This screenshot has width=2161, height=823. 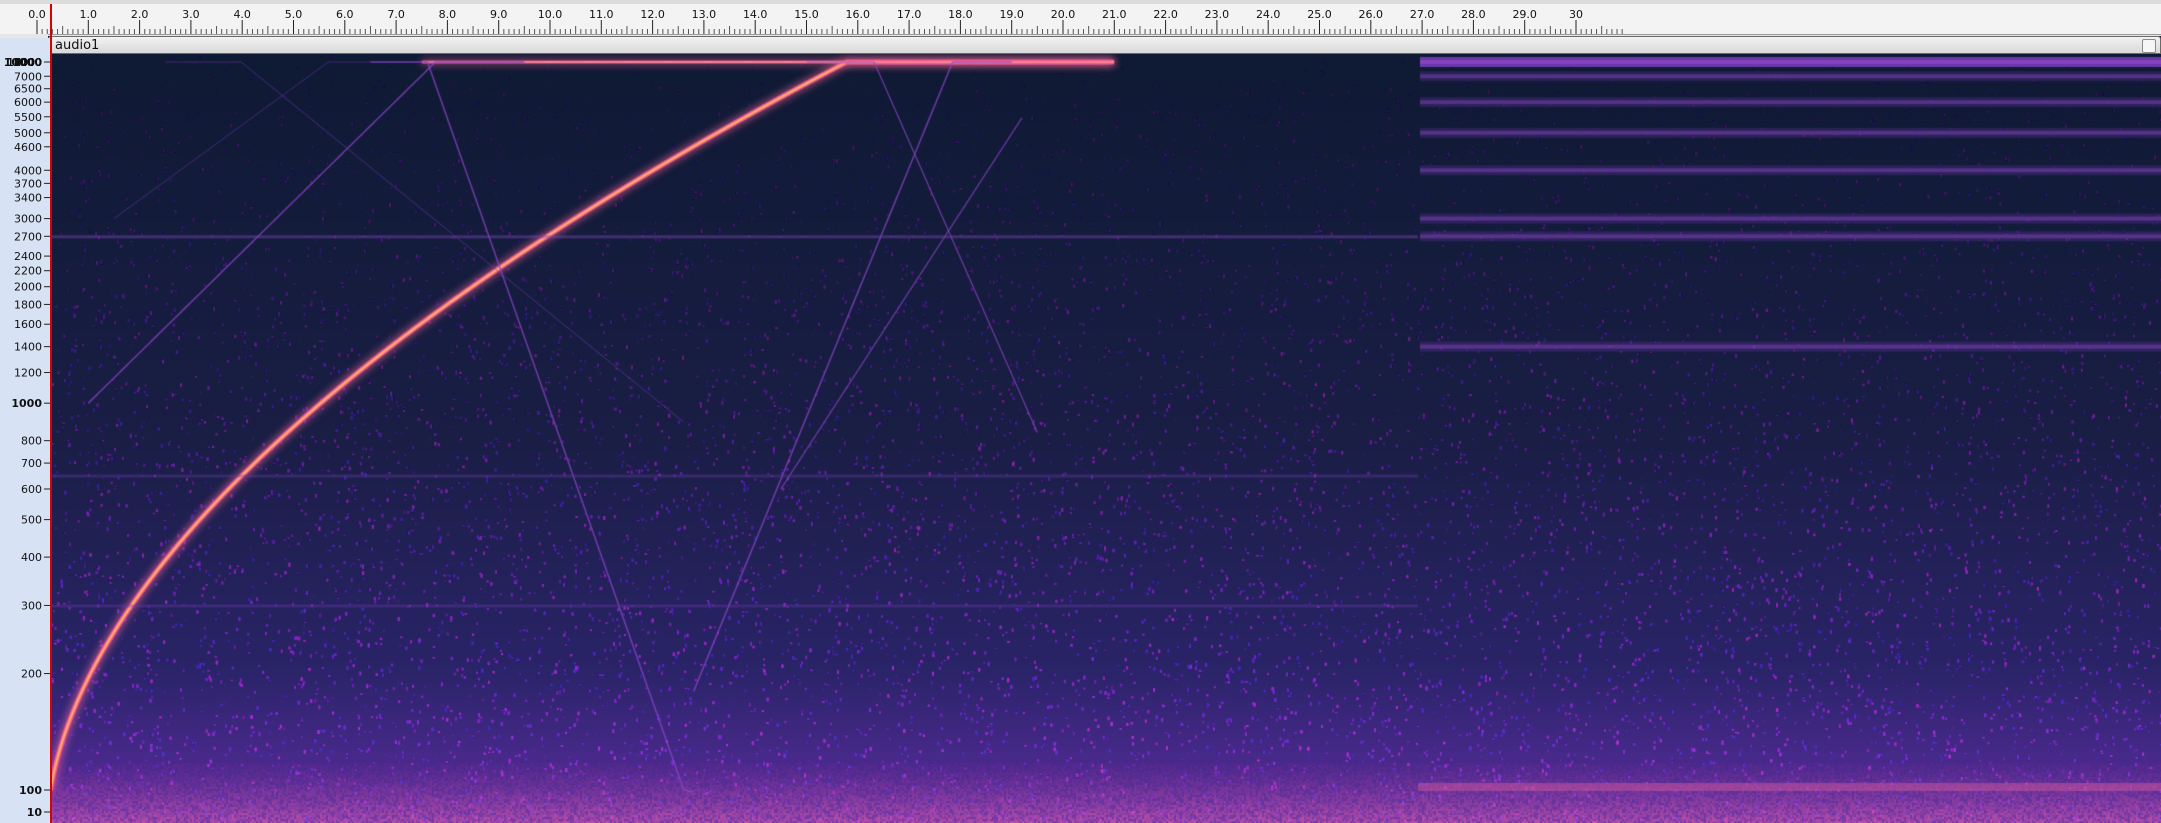 What do you see at coordinates (28, 373) in the screenshot?
I see `frequency-label: 1200` at bounding box center [28, 373].